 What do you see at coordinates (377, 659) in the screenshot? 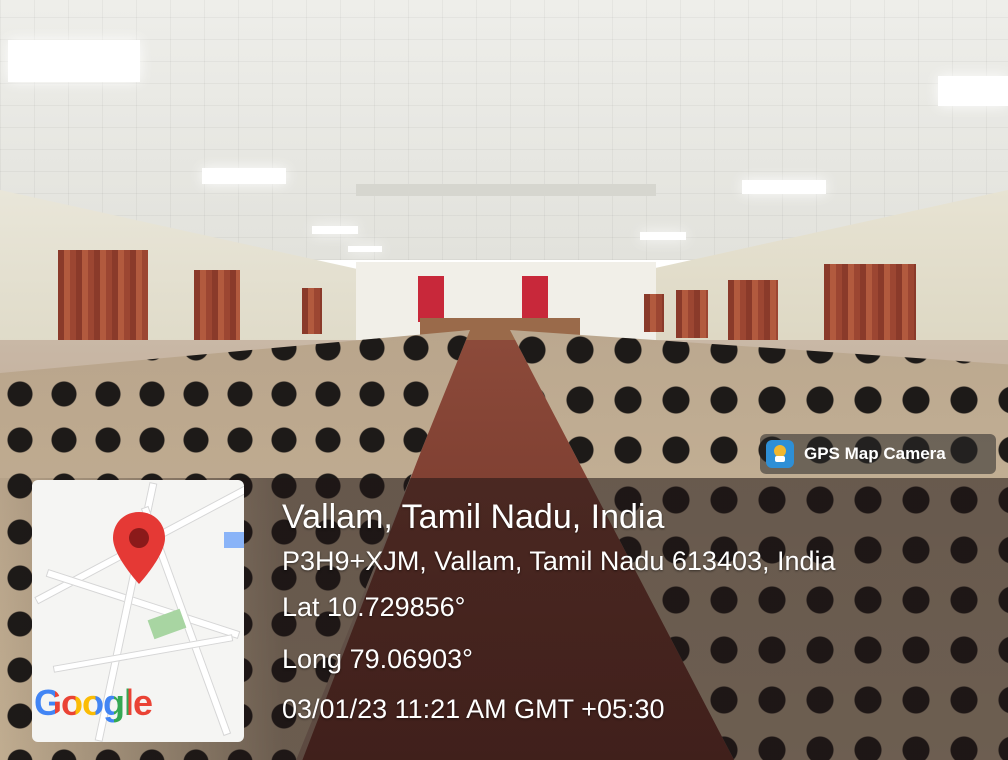
I see `longitude: Long 79.06903°` at bounding box center [377, 659].